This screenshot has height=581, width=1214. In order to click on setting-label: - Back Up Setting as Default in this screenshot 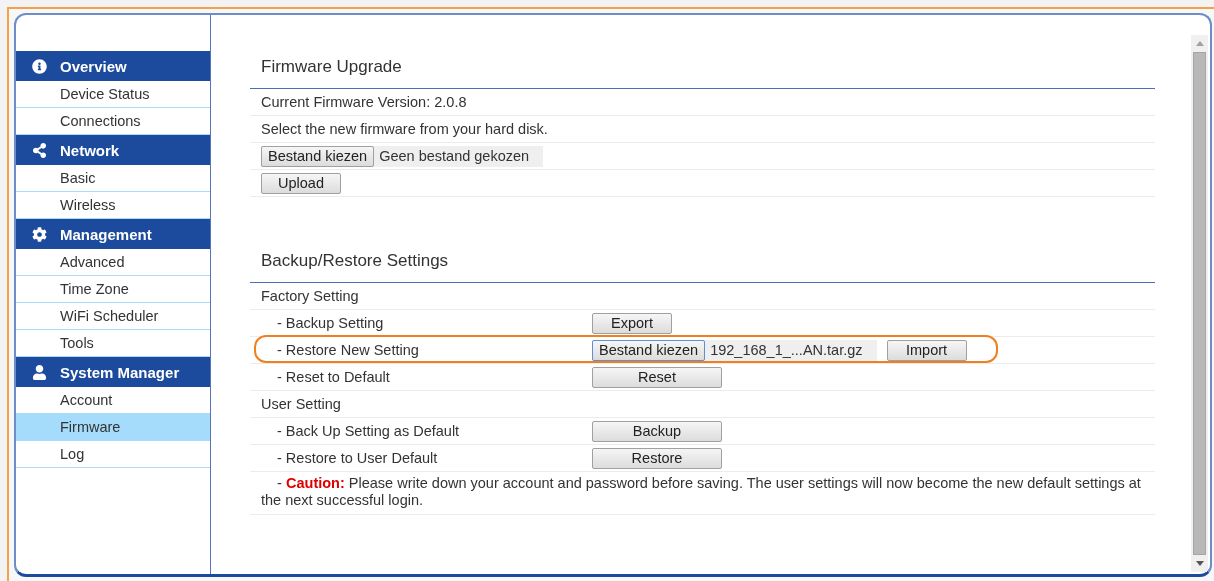, I will do `click(368, 431)`.